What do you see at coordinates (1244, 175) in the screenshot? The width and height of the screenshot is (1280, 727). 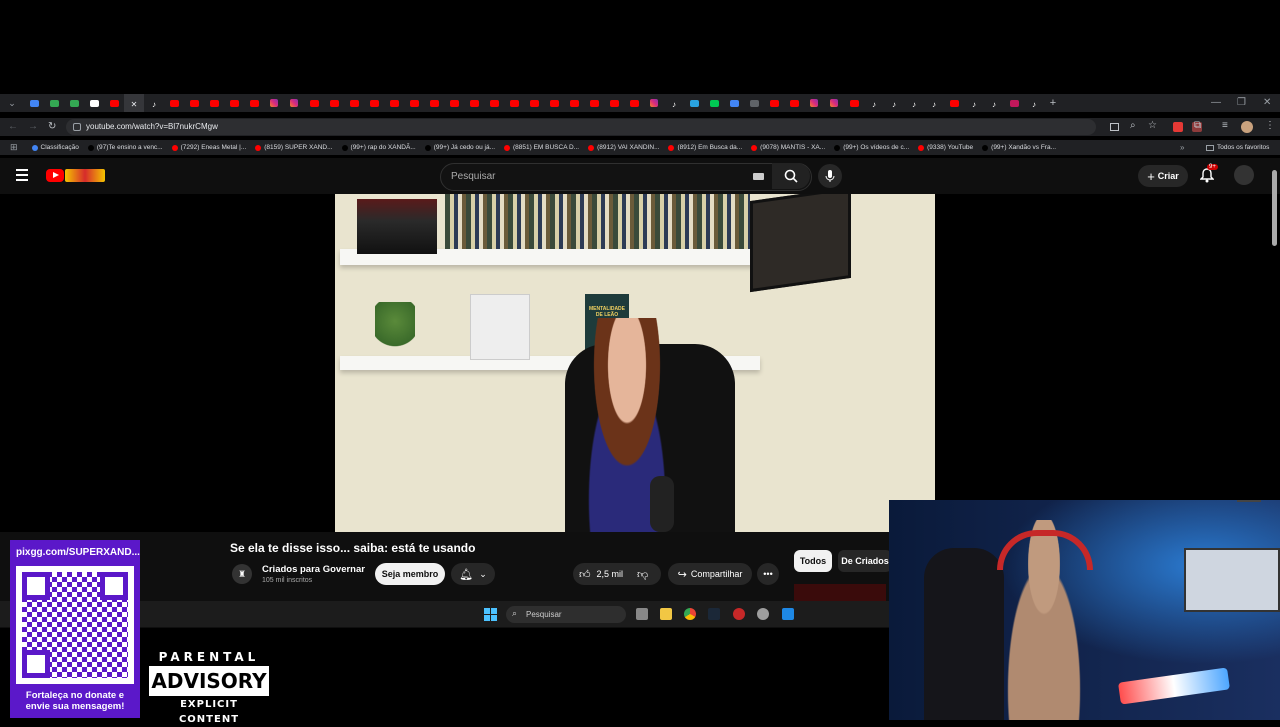 I see `account-avatar` at bounding box center [1244, 175].